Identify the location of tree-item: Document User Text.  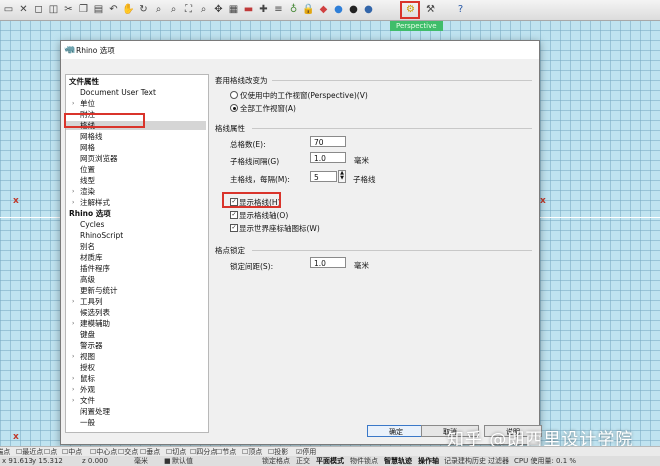
(136, 92).